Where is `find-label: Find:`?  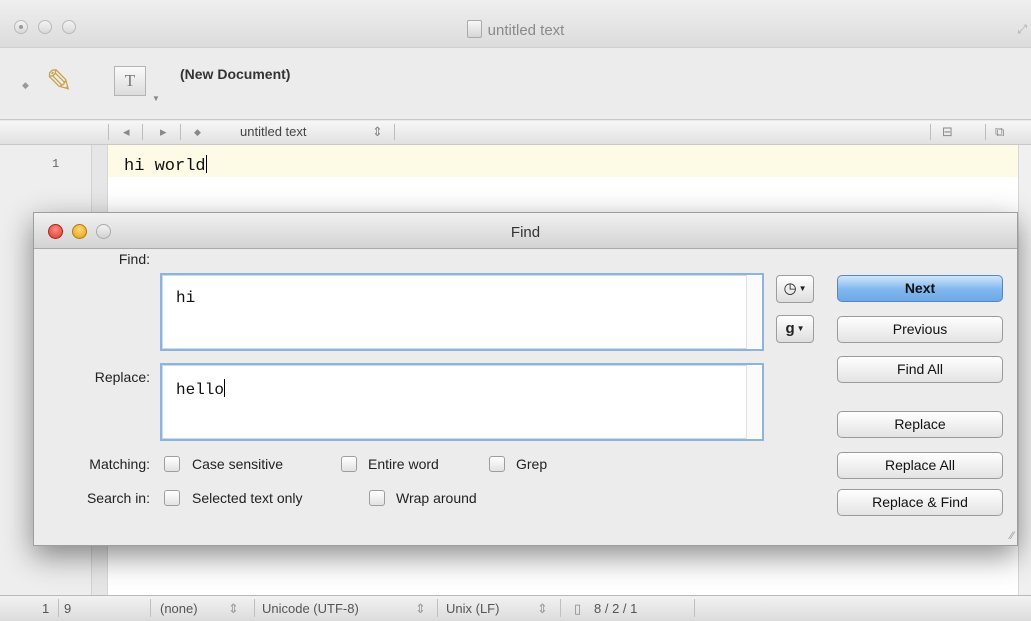
find-label: Find: is located at coordinates (134, 259).